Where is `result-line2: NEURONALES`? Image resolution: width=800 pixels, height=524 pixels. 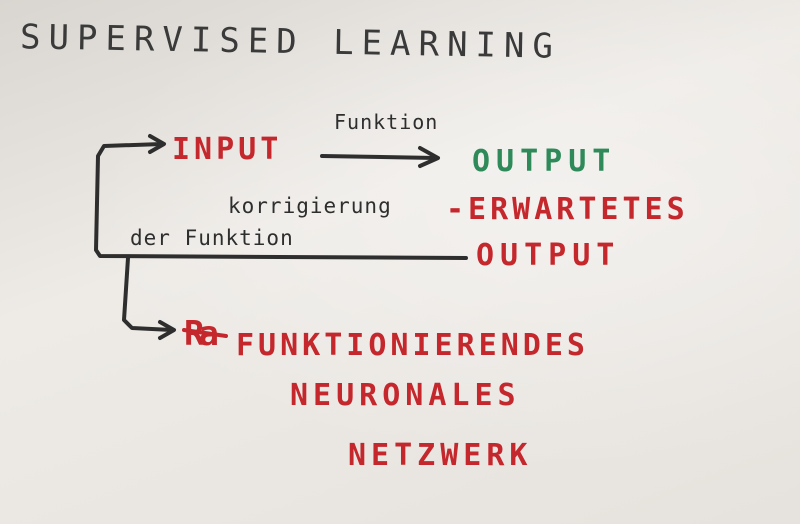 result-line2: NEURONALES is located at coordinates (405, 395).